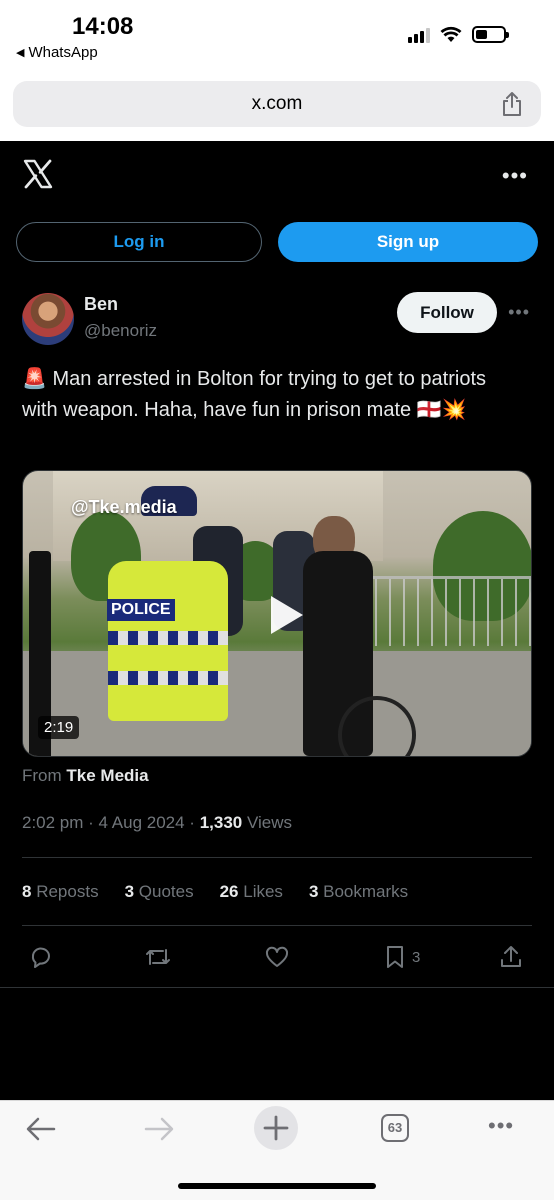 The height and width of the screenshot is (1200, 554). Describe the element at coordinates (395, 1128) in the screenshot. I see `tabs-icon: 63` at that location.